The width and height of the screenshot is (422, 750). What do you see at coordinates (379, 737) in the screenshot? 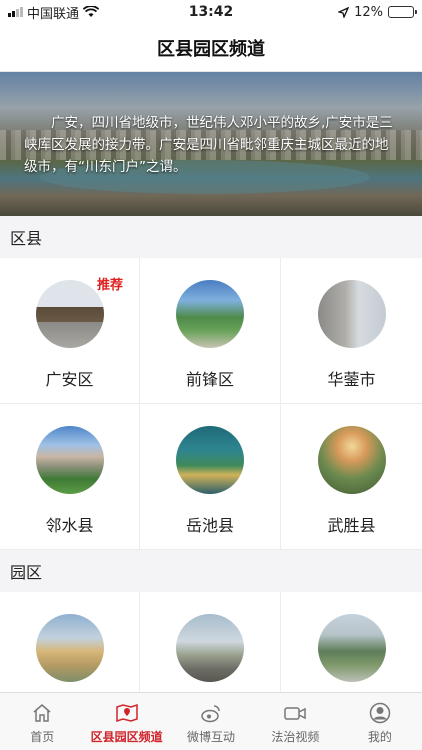
I see `tab-label: 我的` at bounding box center [379, 737].